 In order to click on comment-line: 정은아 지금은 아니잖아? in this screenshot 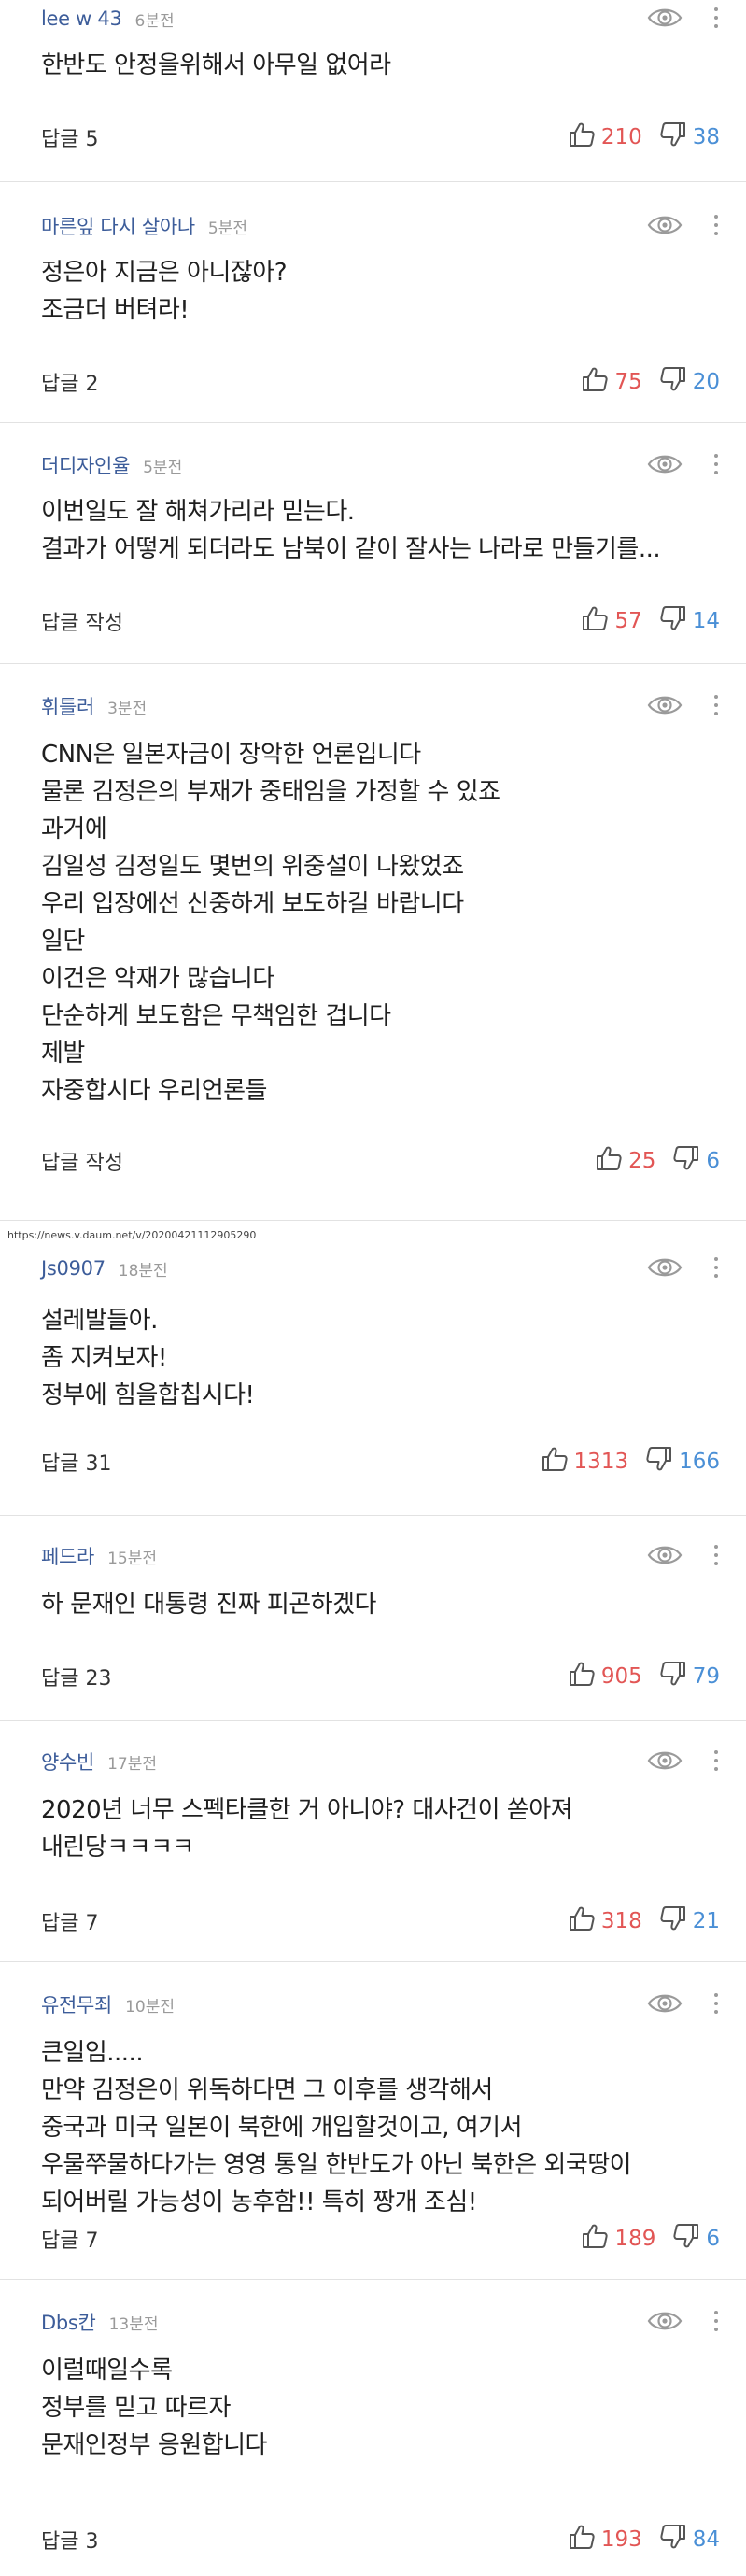, I will do `click(164, 273)`.